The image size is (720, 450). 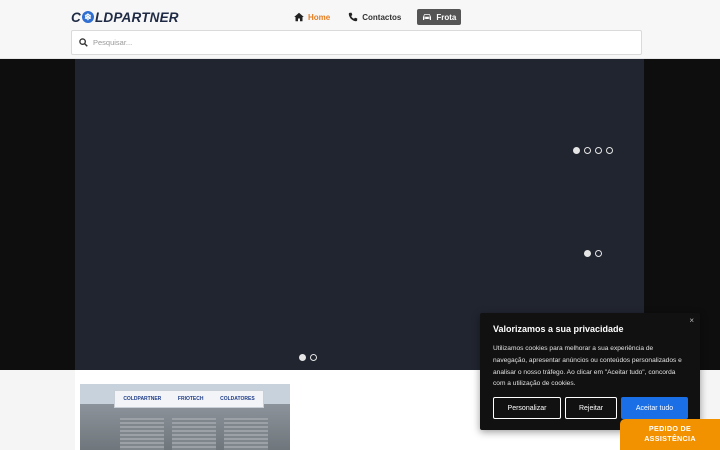 I want to click on assist-line-1: PEDIDO DE, so click(x=670, y=428).